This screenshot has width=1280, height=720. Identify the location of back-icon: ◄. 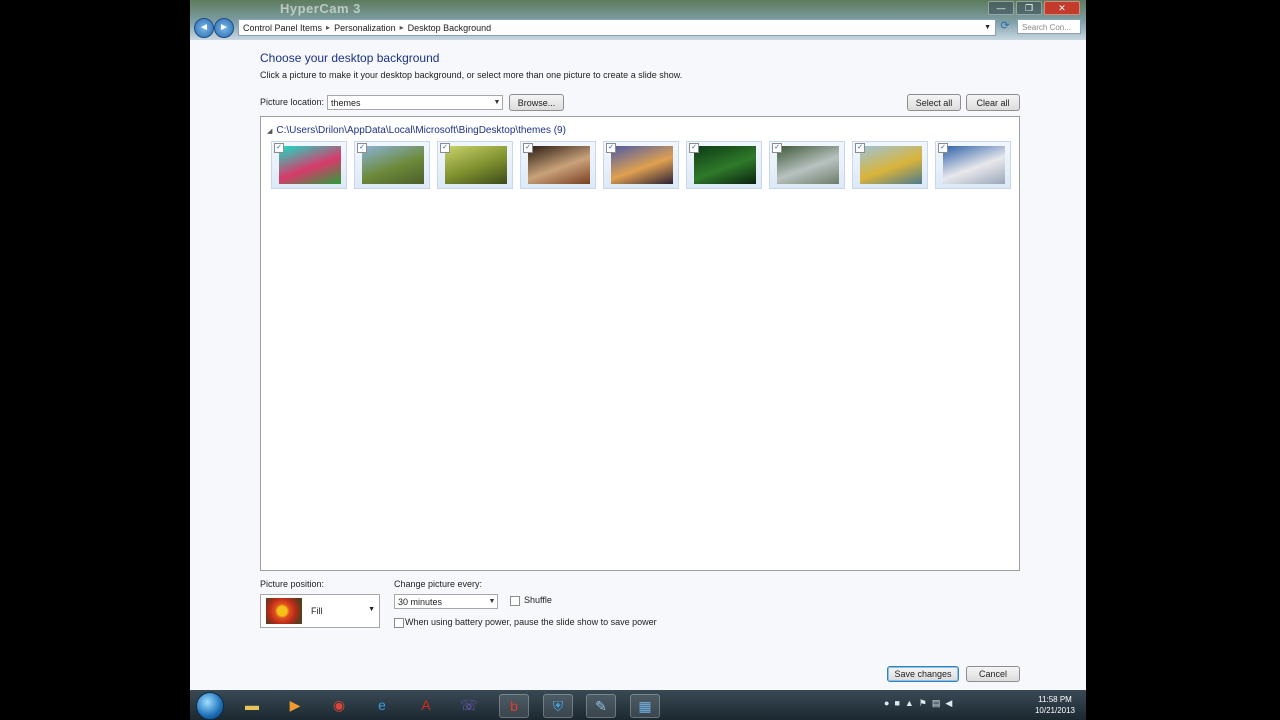
(204, 28).